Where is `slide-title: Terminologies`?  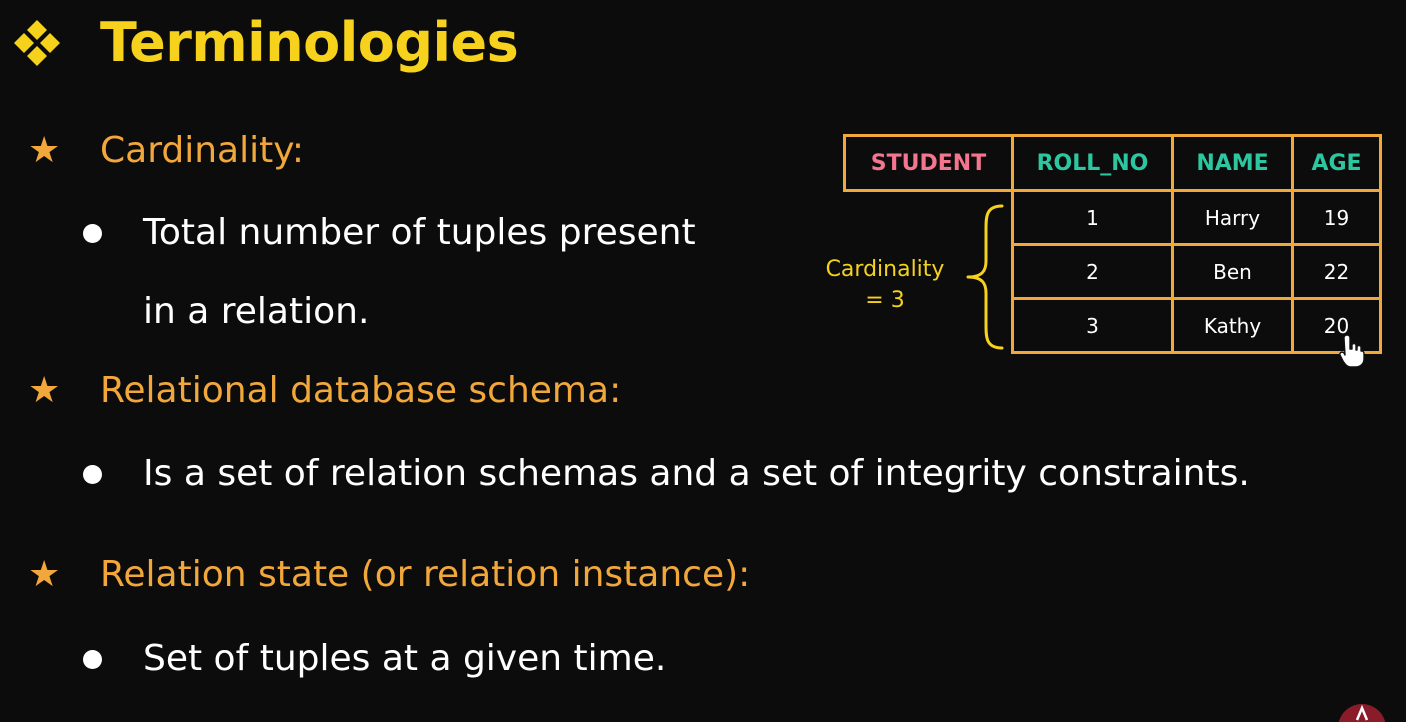
slide-title: Terminologies is located at coordinates (309, 42).